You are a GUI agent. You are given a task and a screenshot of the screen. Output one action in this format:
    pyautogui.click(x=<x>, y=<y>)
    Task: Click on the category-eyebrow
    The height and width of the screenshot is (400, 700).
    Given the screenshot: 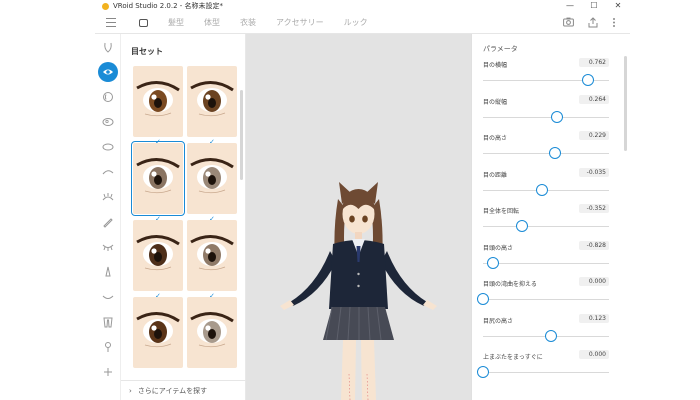 What is the action you would take?
    pyautogui.click(x=108, y=221)
    